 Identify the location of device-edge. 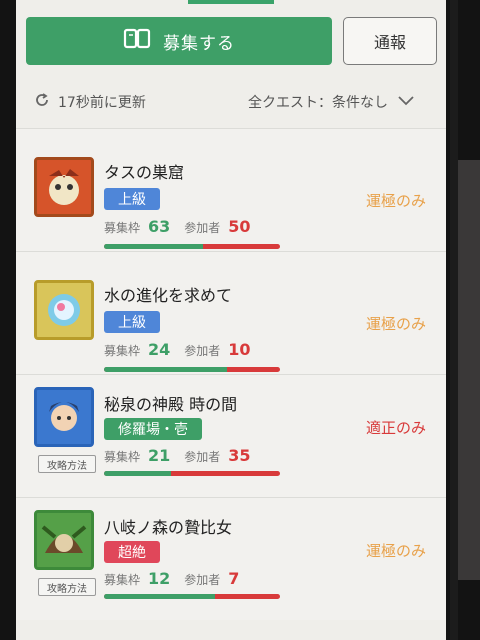
(469, 370).